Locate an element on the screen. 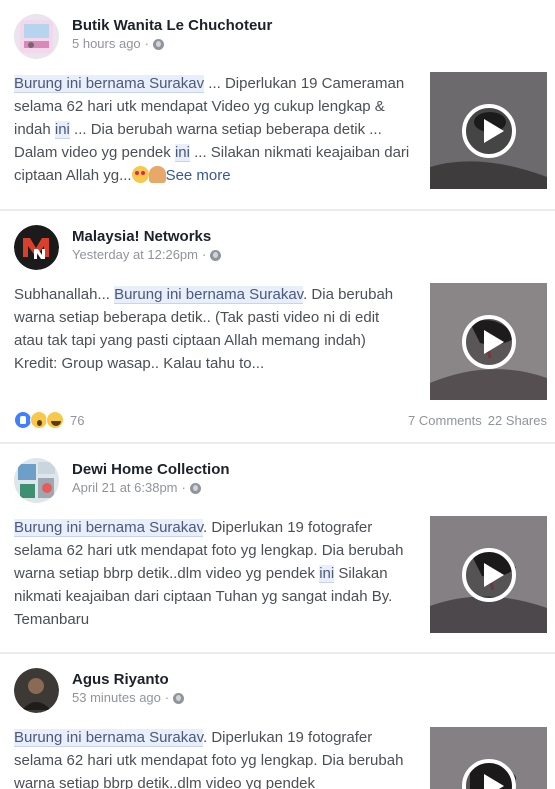 The image size is (555, 789). post-timestamp: April 21 at 6:38pm is located at coordinates (125, 488).